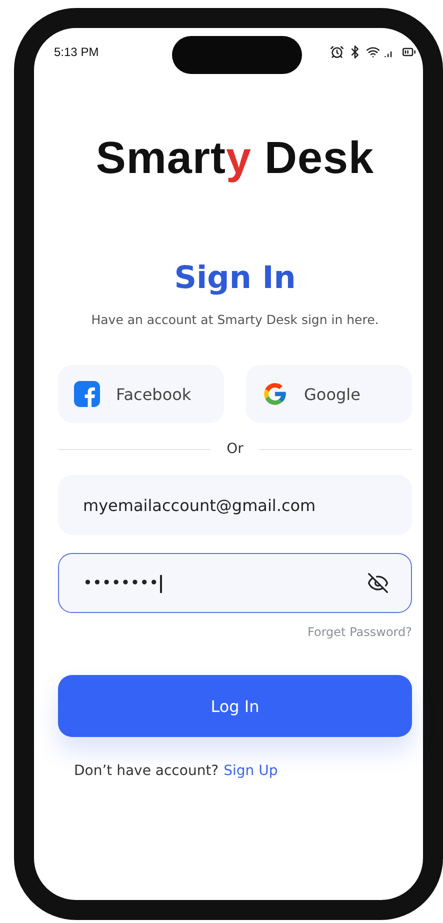 Image resolution: width=443 pixels, height=923 pixels. Describe the element at coordinates (235, 706) in the screenshot. I see `login-button: Log In` at that location.